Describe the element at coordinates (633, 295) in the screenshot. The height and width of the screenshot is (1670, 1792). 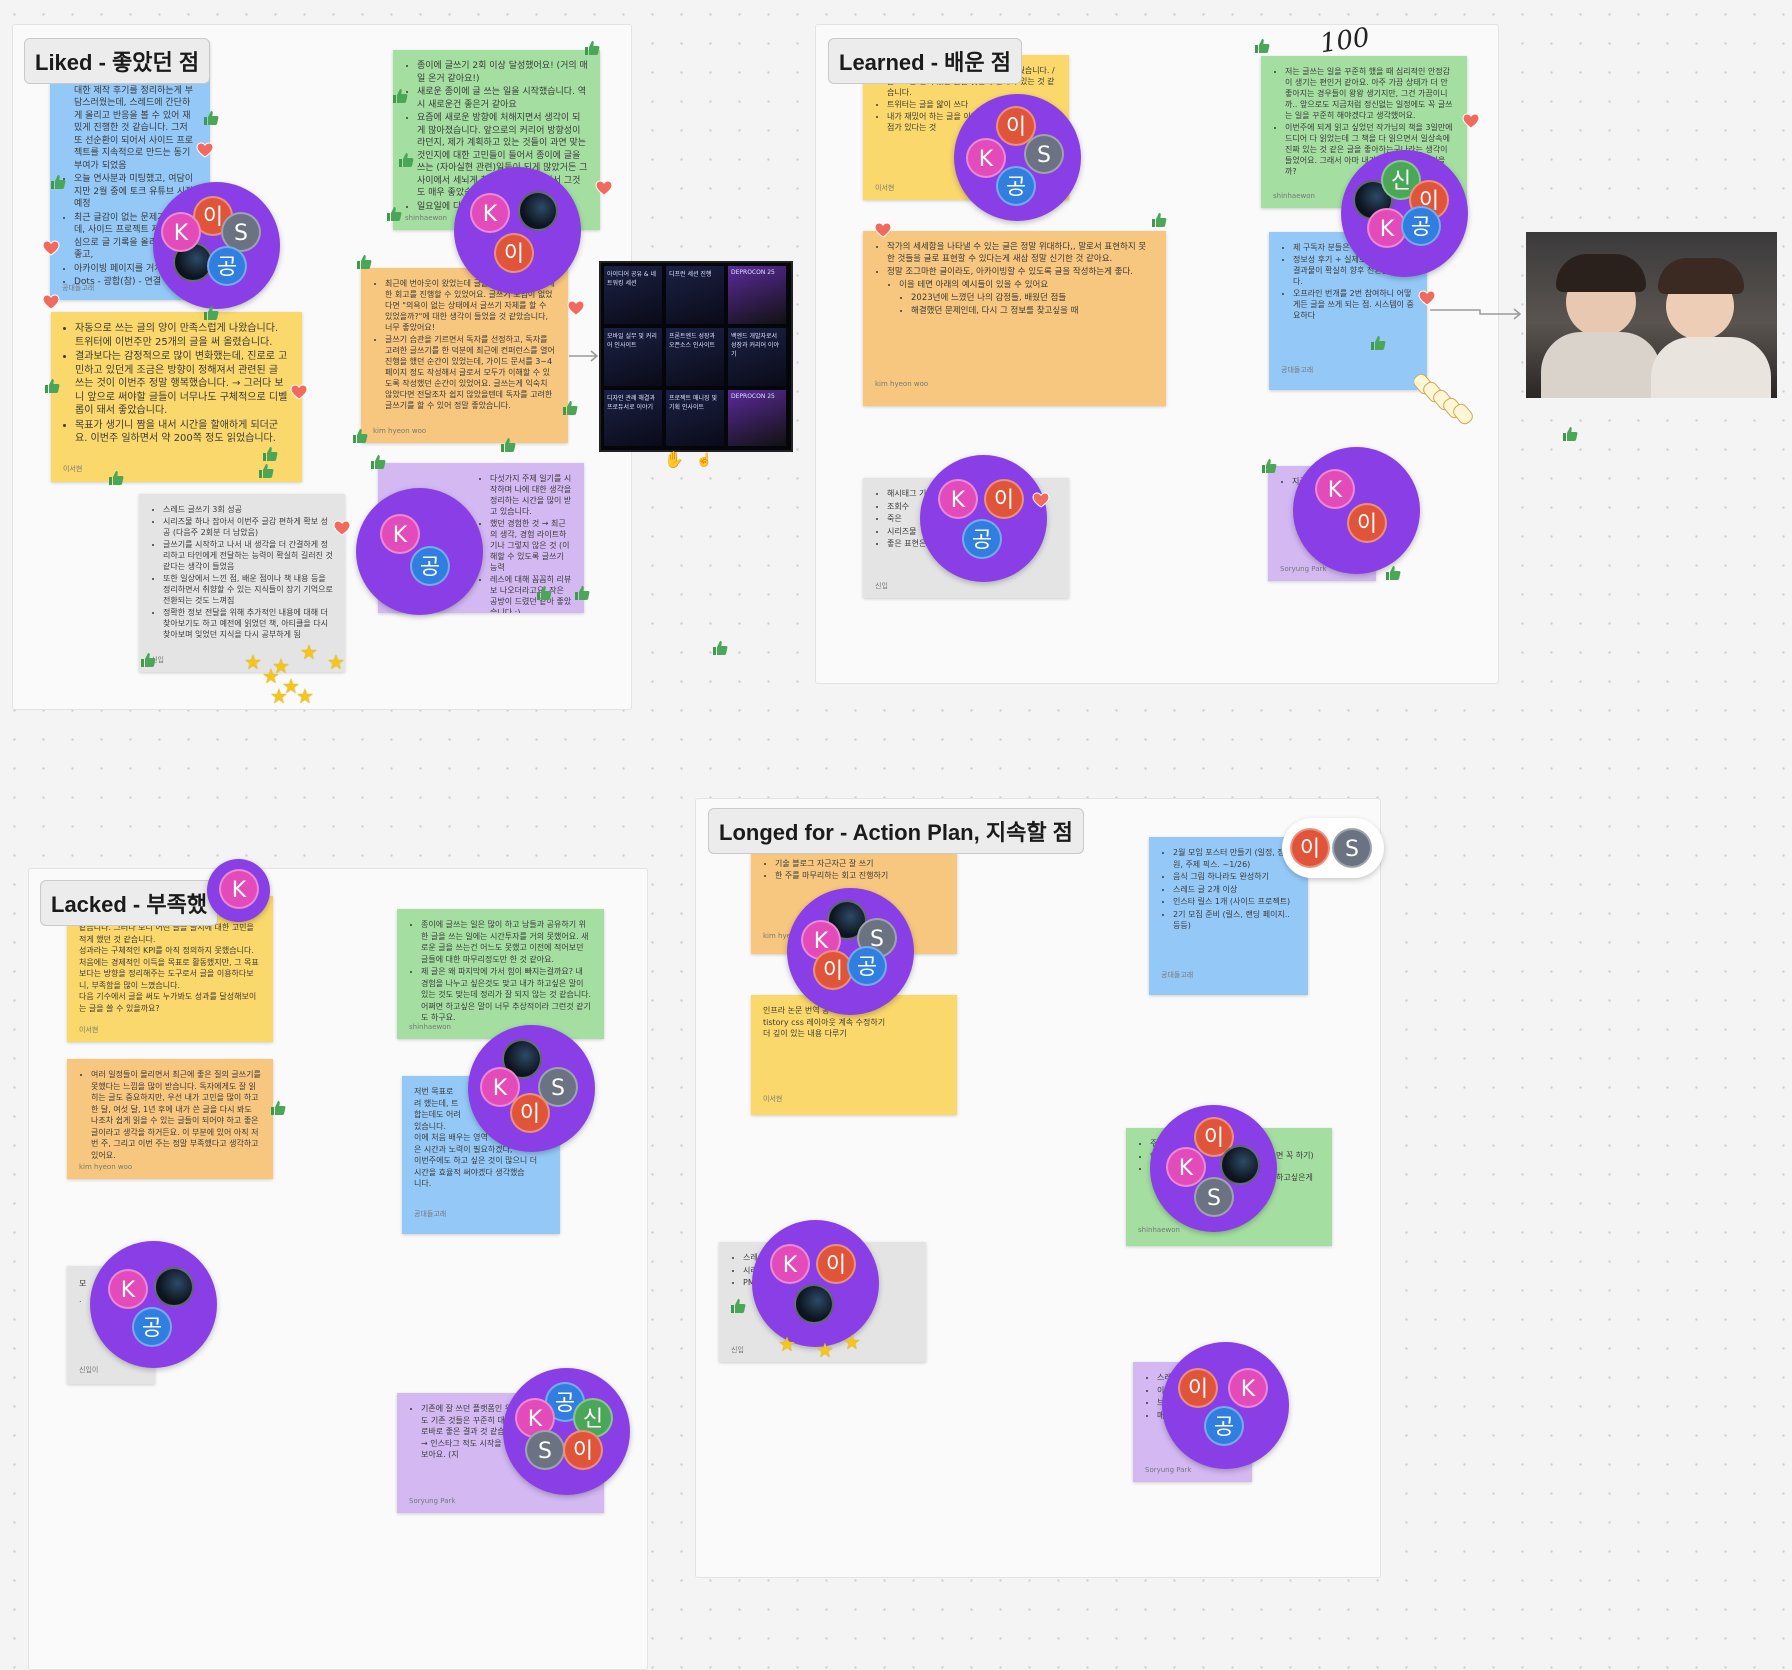
I see `image-tile: 아이디어 공유 & 네트워킹 세션` at that location.